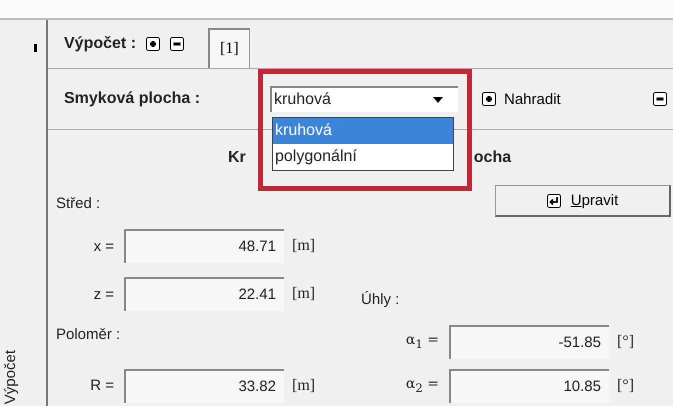 The height and width of the screenshot is (406, 673). What do you see at coordinates (422, 341) in the screenshot?
I see `field-label: α$_{1}$ =` at bounding box center [422, 341].